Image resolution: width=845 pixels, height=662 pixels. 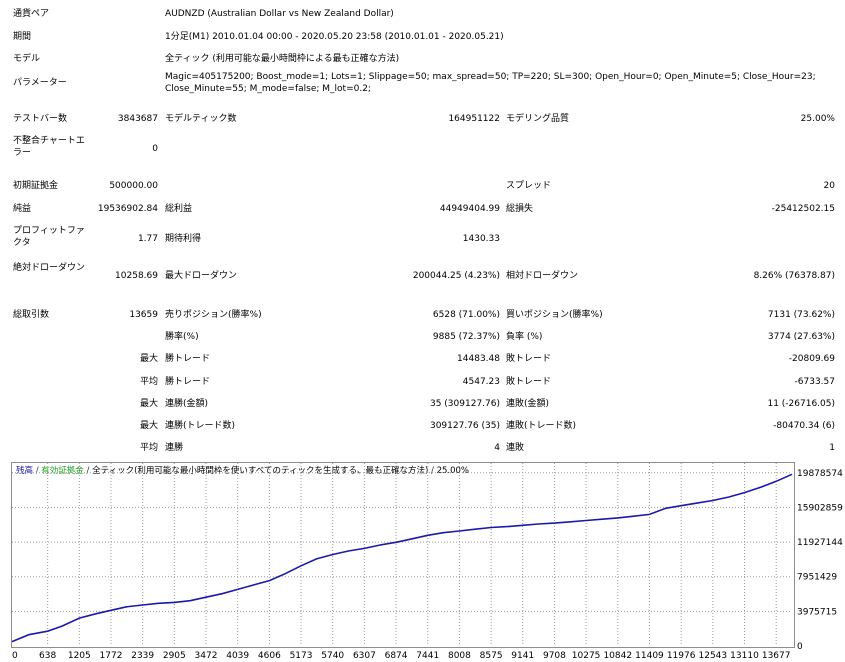 What do you see at coordinates (174, 656) in the screenshot?
I see `x-tick-label: 2905` at bounding box center [174, 656].